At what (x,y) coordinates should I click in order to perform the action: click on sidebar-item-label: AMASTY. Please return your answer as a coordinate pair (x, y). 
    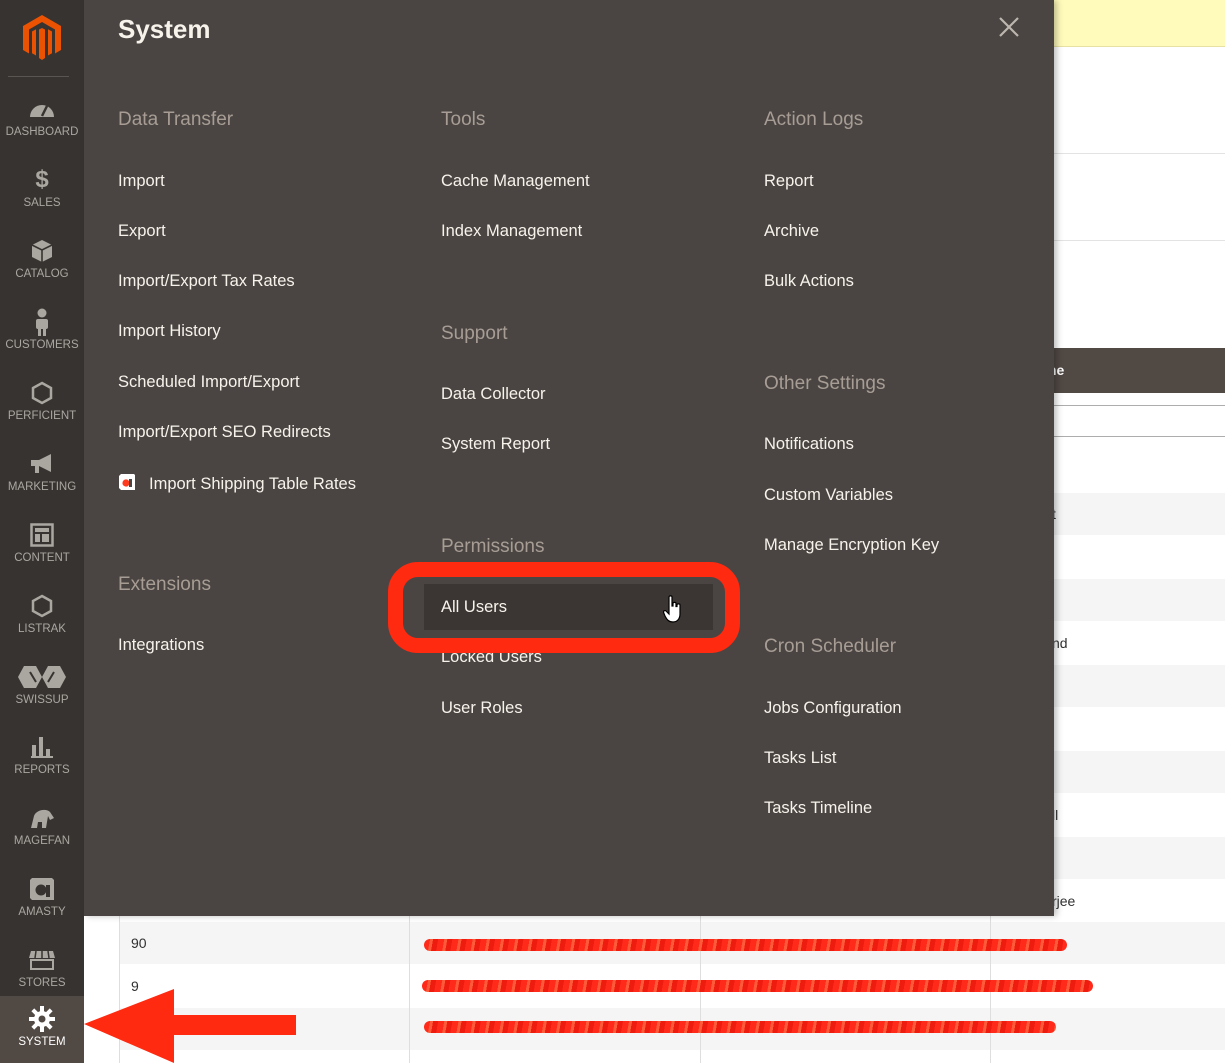
    Looking at the image, I should click on (42, 912).